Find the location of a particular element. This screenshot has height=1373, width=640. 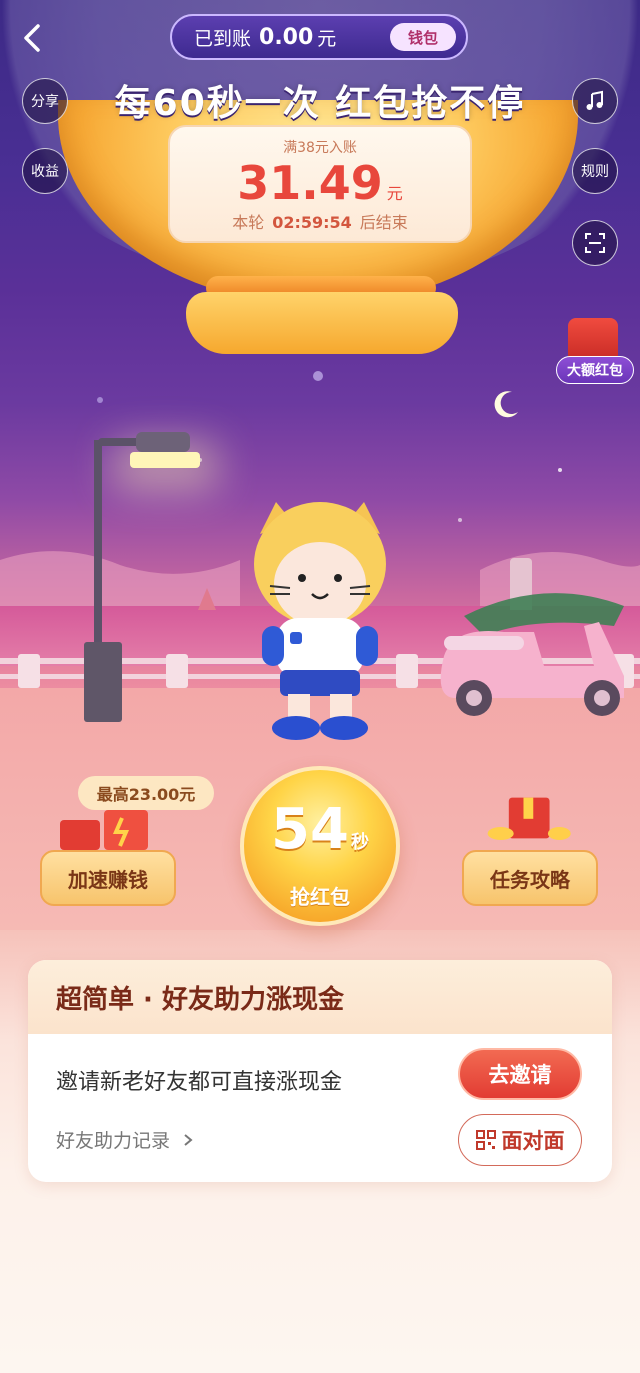

sailboat-icon is located at coordinates (207, 599).